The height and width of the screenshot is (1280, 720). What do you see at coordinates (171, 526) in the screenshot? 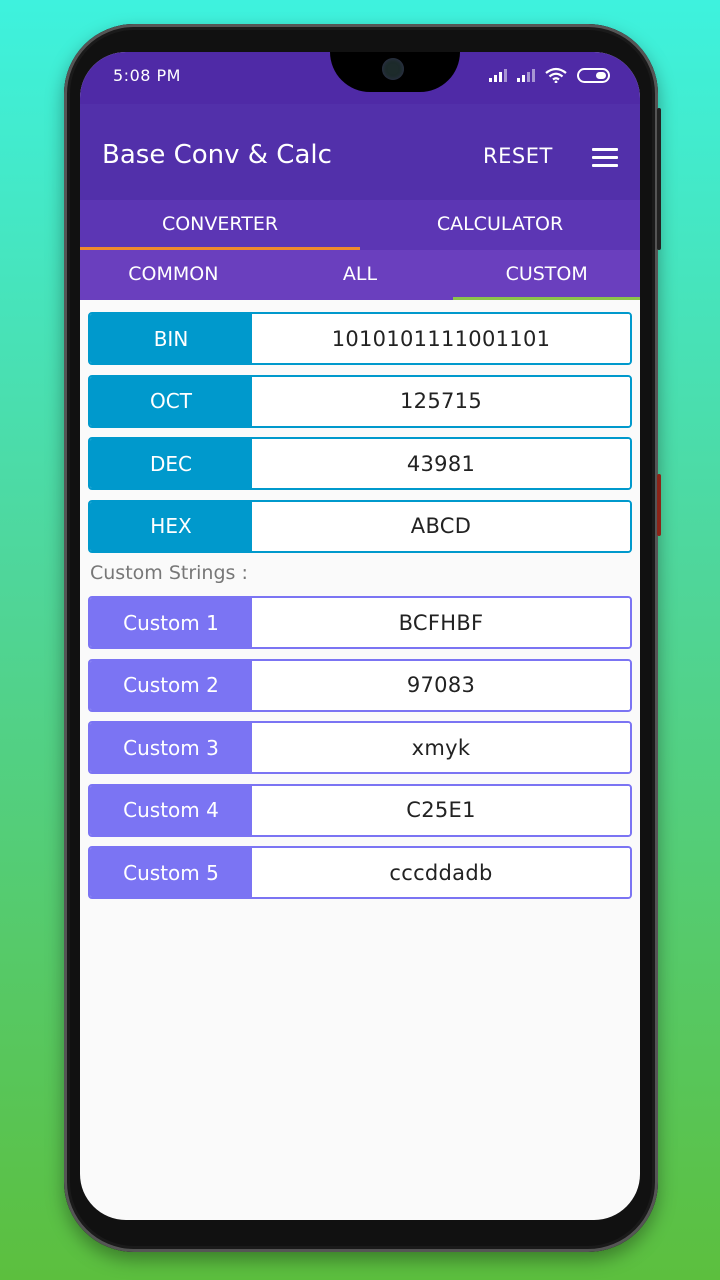
I see `base-label: HEX` at bounding box center [171, 526].